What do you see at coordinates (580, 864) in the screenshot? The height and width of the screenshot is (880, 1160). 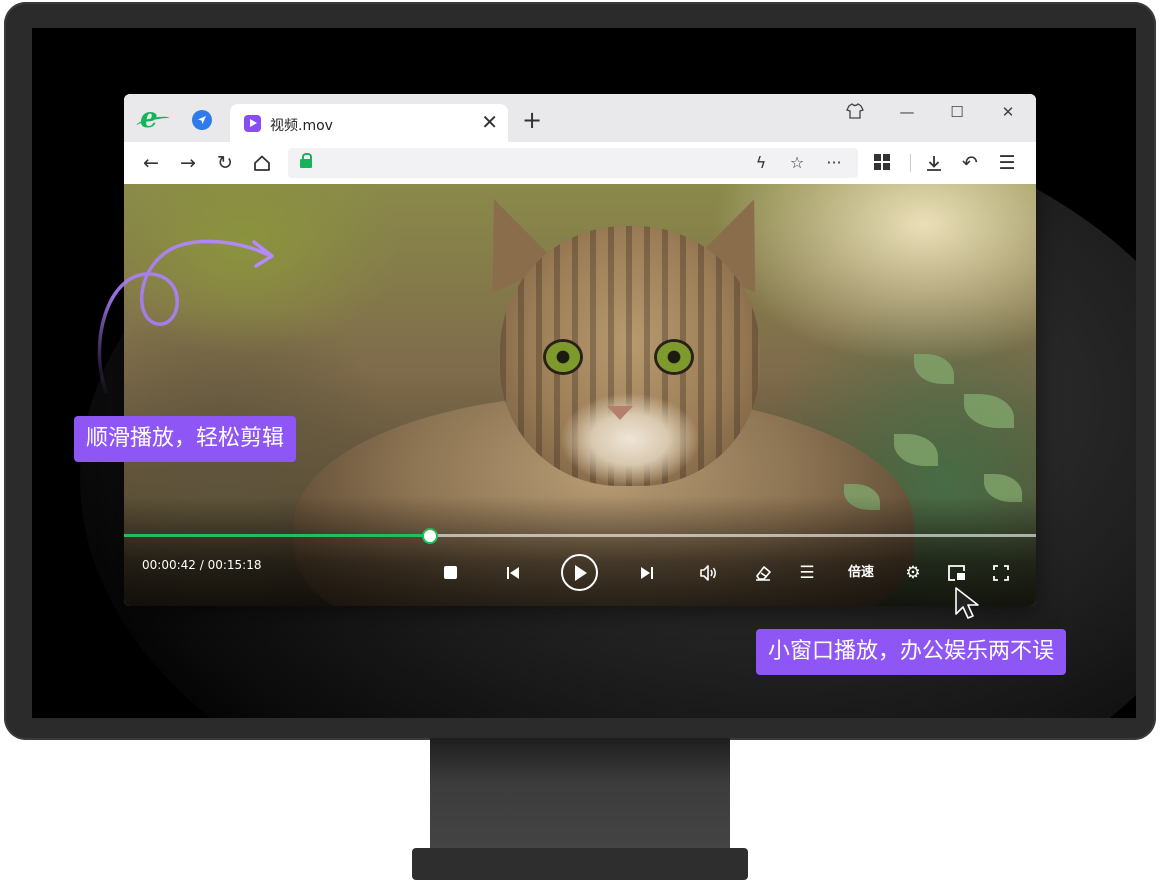 I see `monitor-stand-base` at bounding box center [580, 864].